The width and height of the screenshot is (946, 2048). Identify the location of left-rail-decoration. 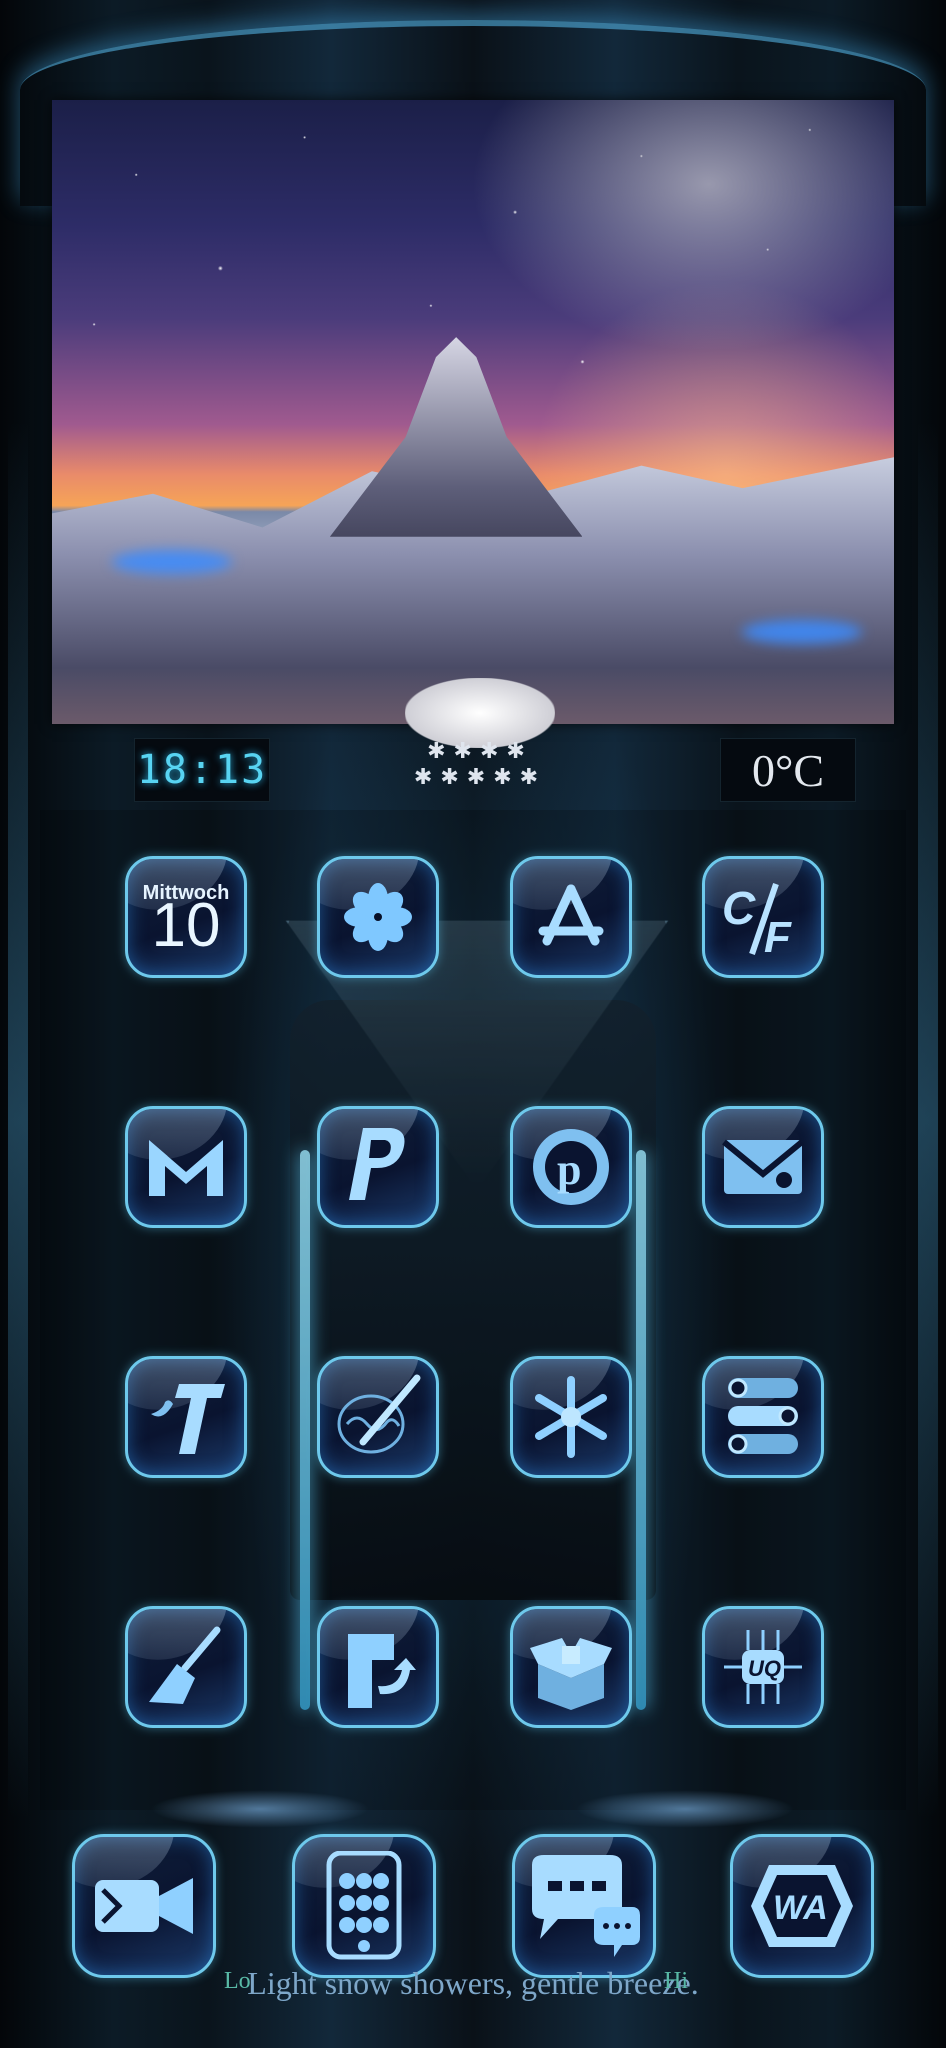
(18, 1120).